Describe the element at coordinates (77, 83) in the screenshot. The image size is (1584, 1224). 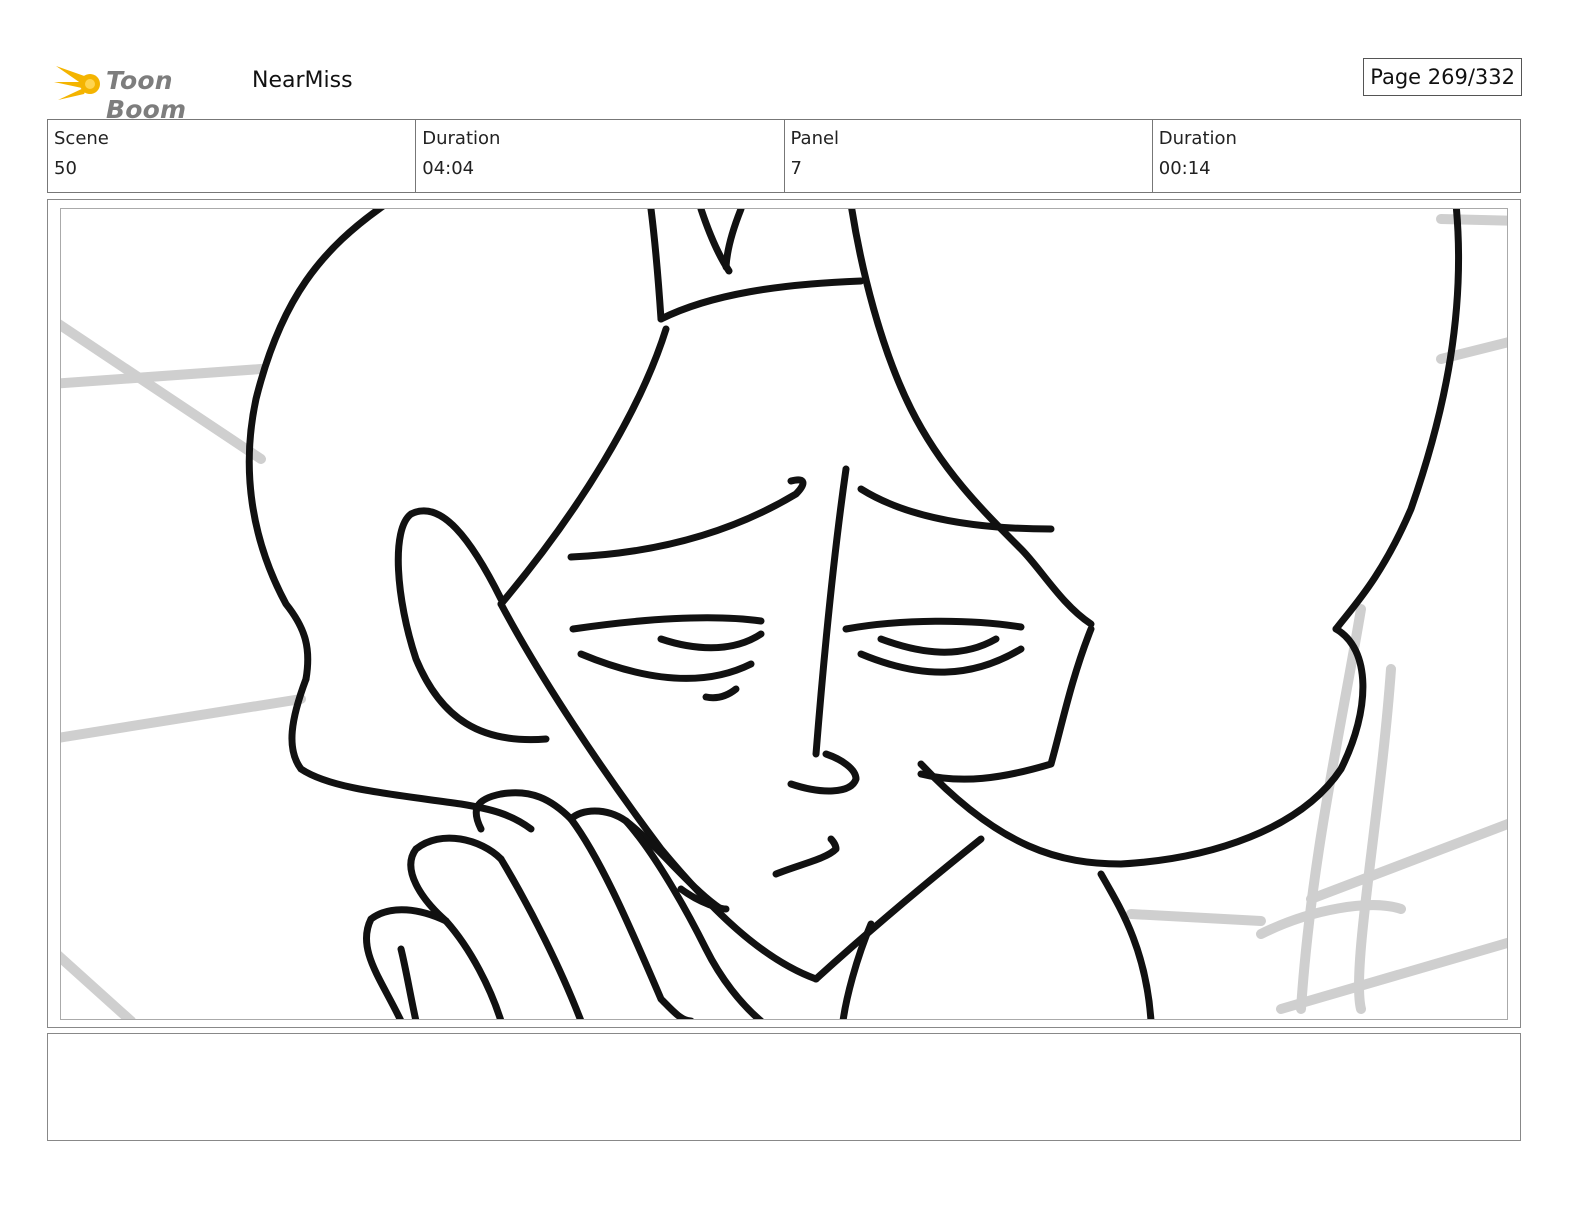
I see `toon-boom-logo-icon` at that location.